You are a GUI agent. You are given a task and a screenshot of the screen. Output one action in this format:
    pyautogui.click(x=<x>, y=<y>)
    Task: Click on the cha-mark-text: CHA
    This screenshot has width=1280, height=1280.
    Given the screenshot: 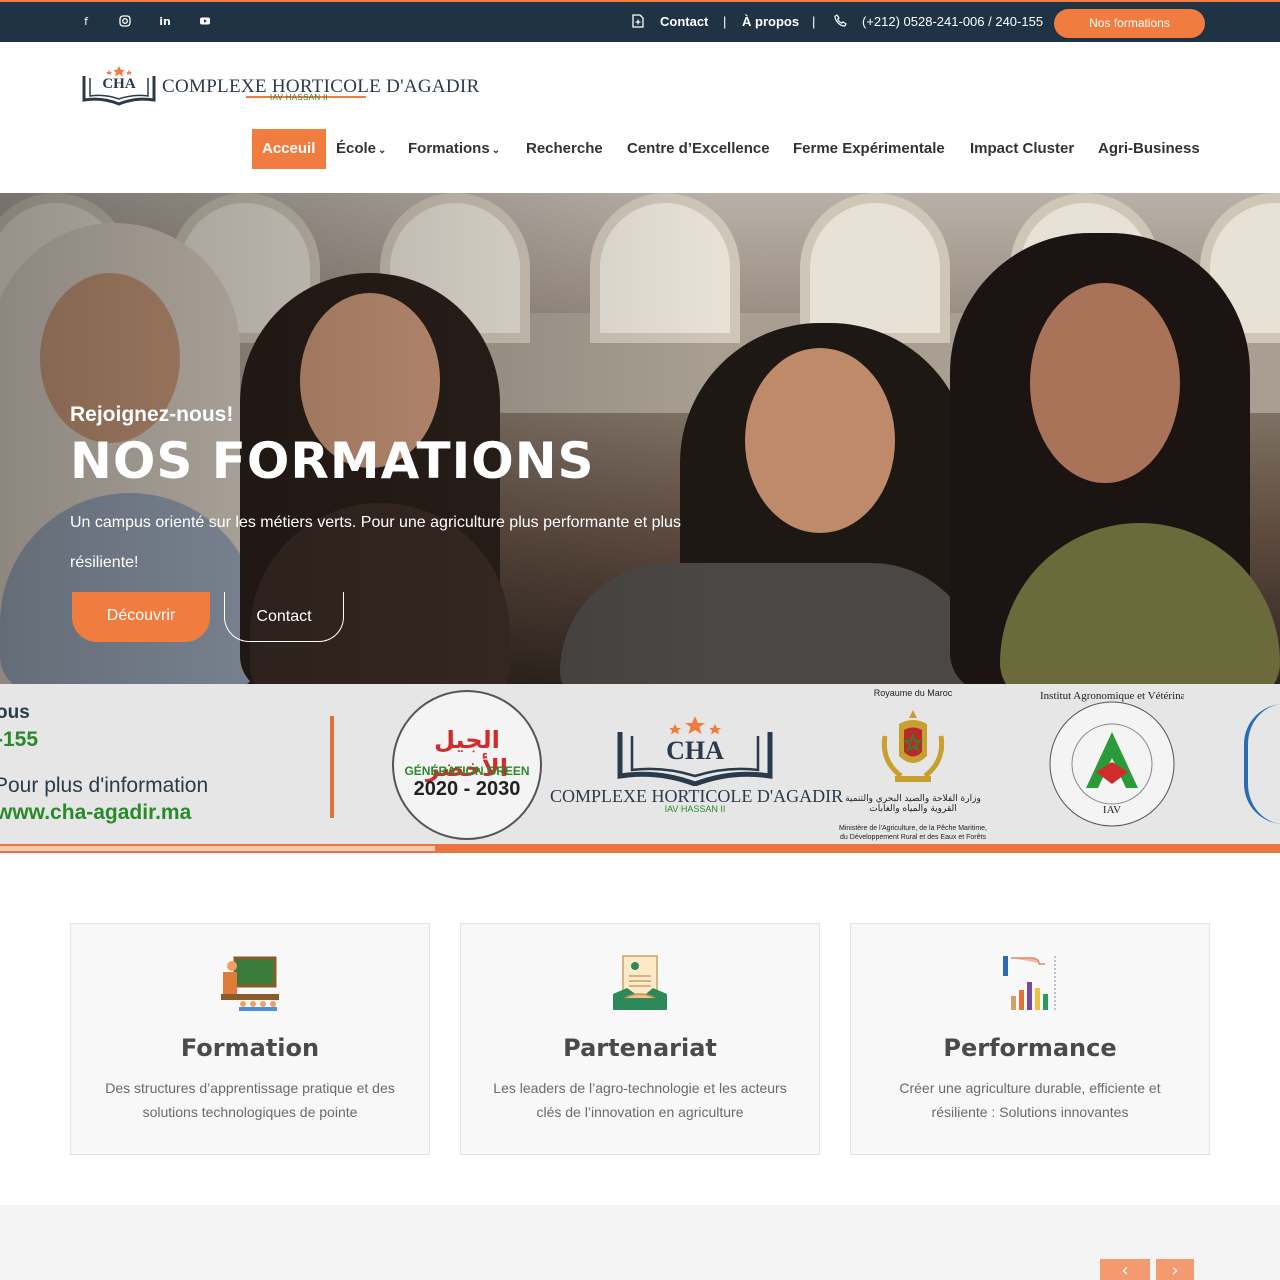 What is the action you would take?
    pyautogui.click(x=695, y=750)
    